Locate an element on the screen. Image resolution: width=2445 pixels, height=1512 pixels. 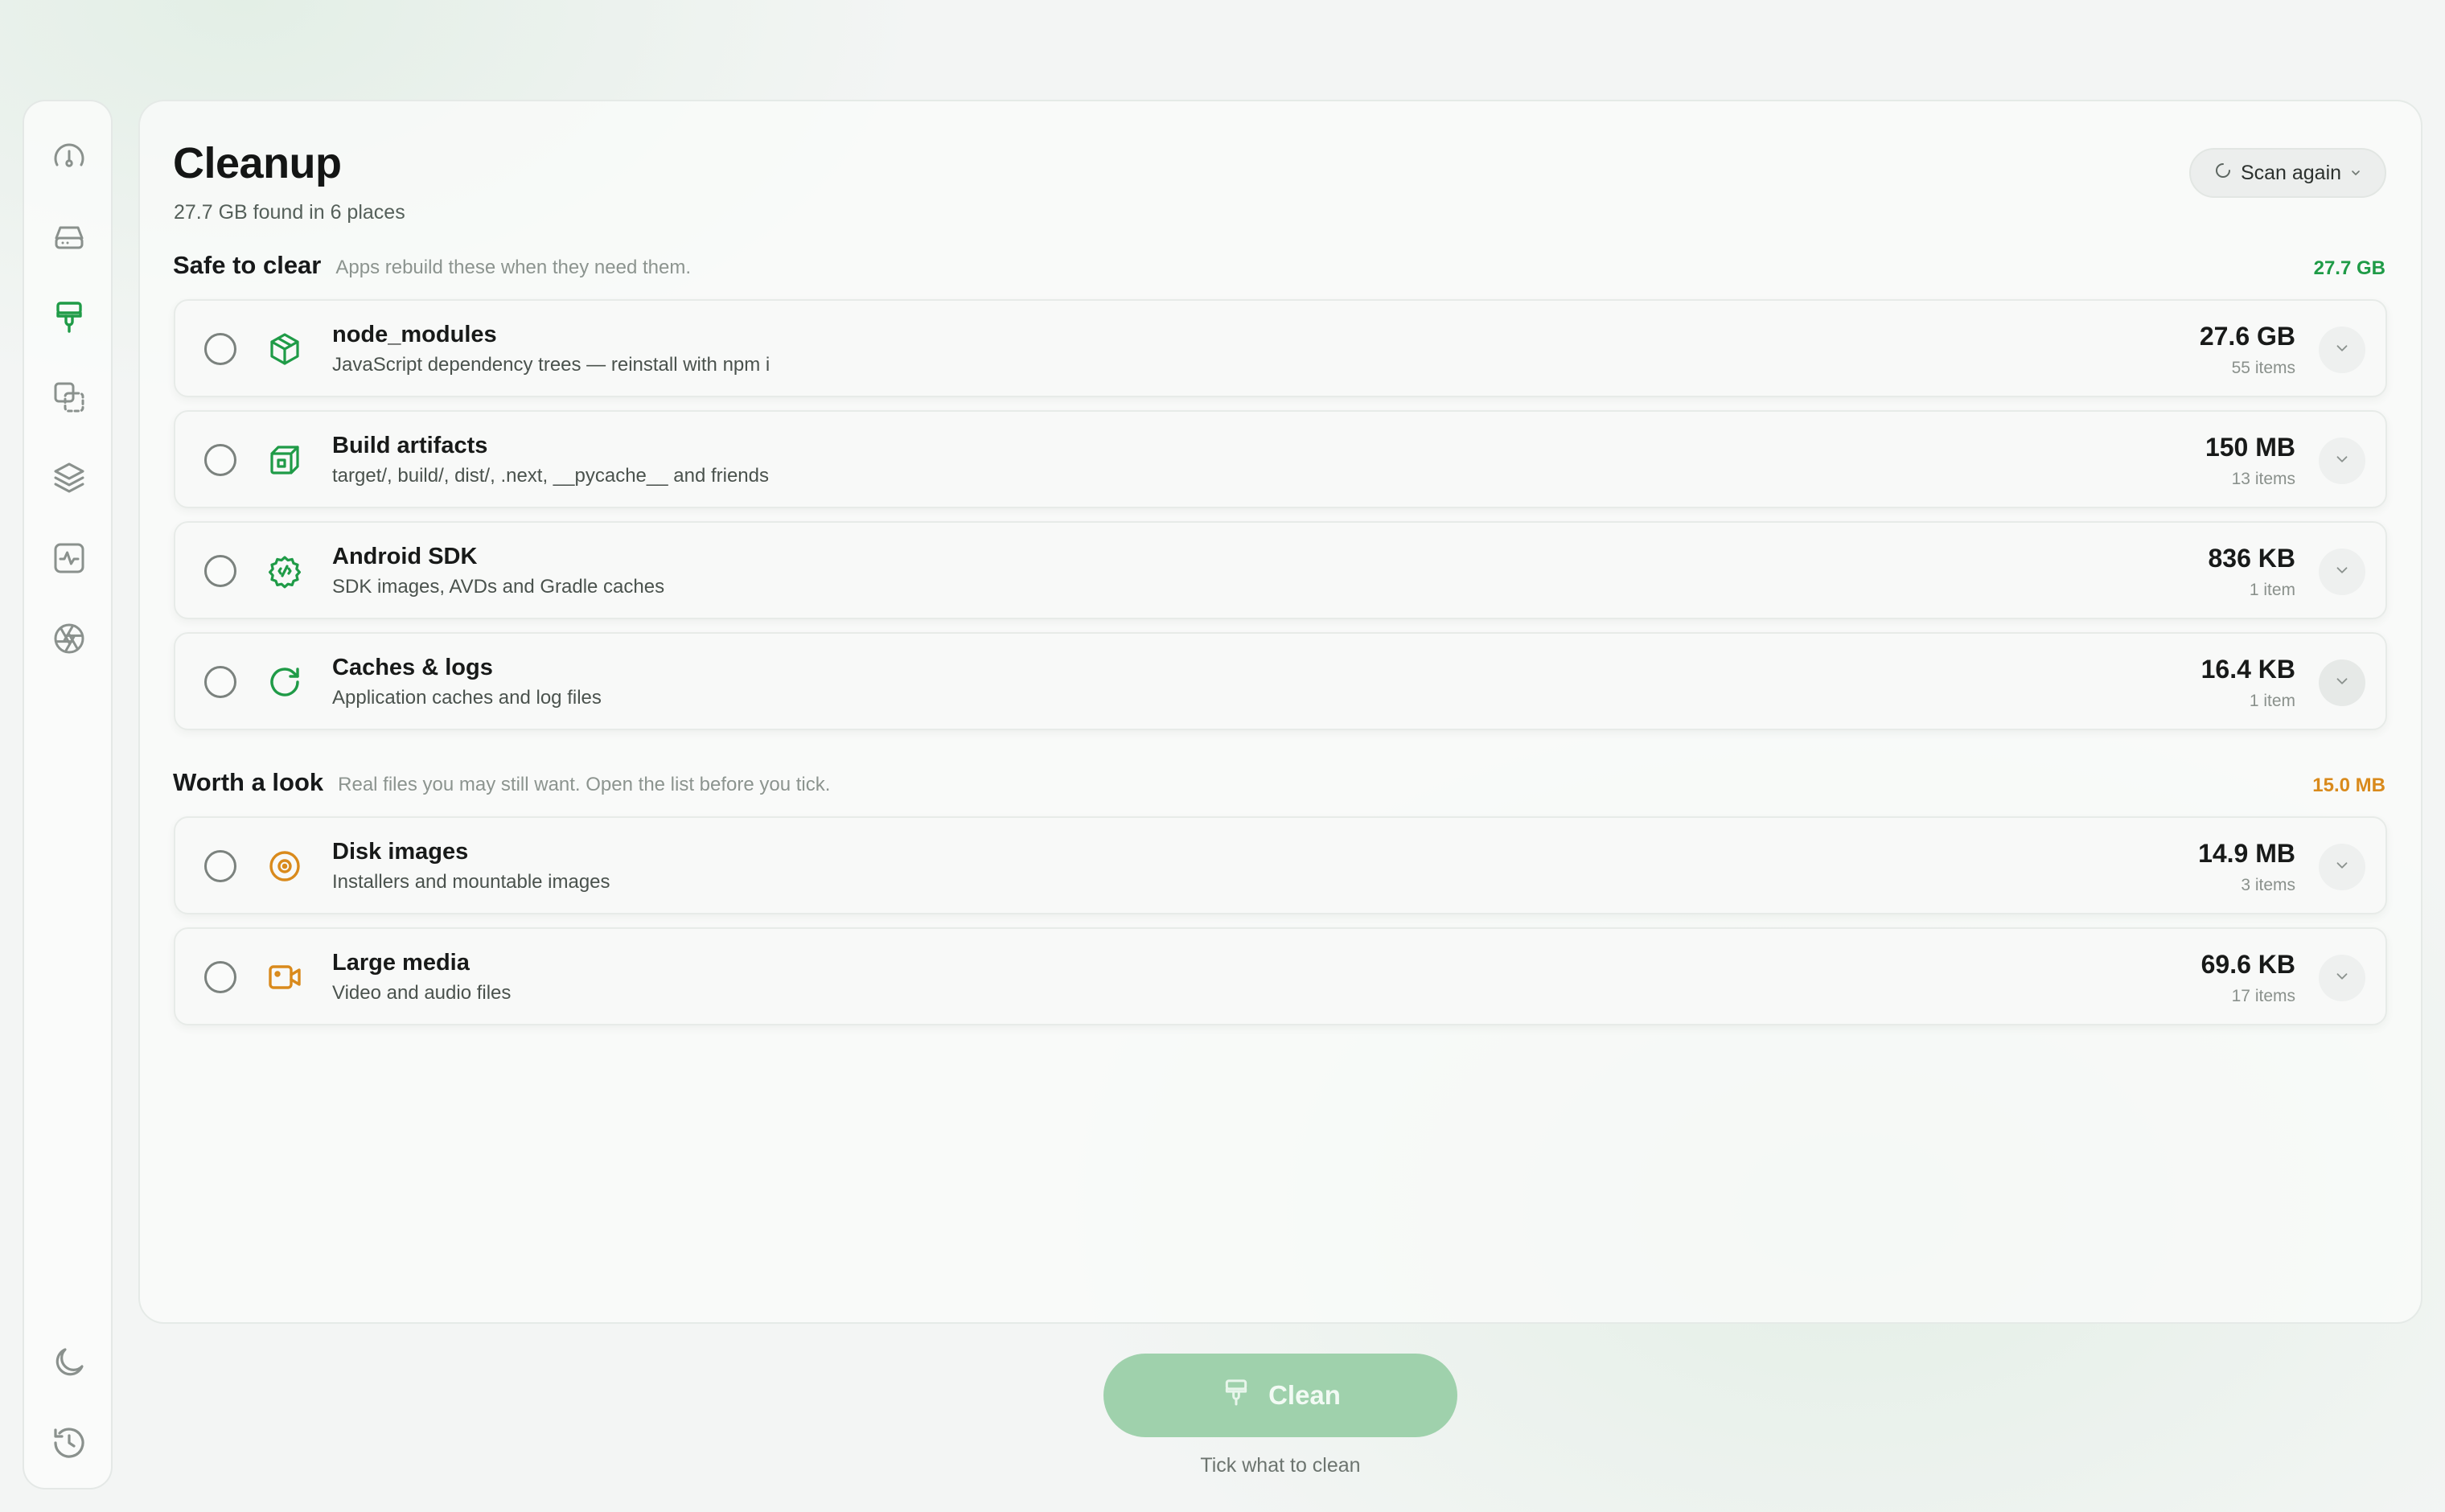
item-size: 150 MB is located at coordinates (2250, 448).